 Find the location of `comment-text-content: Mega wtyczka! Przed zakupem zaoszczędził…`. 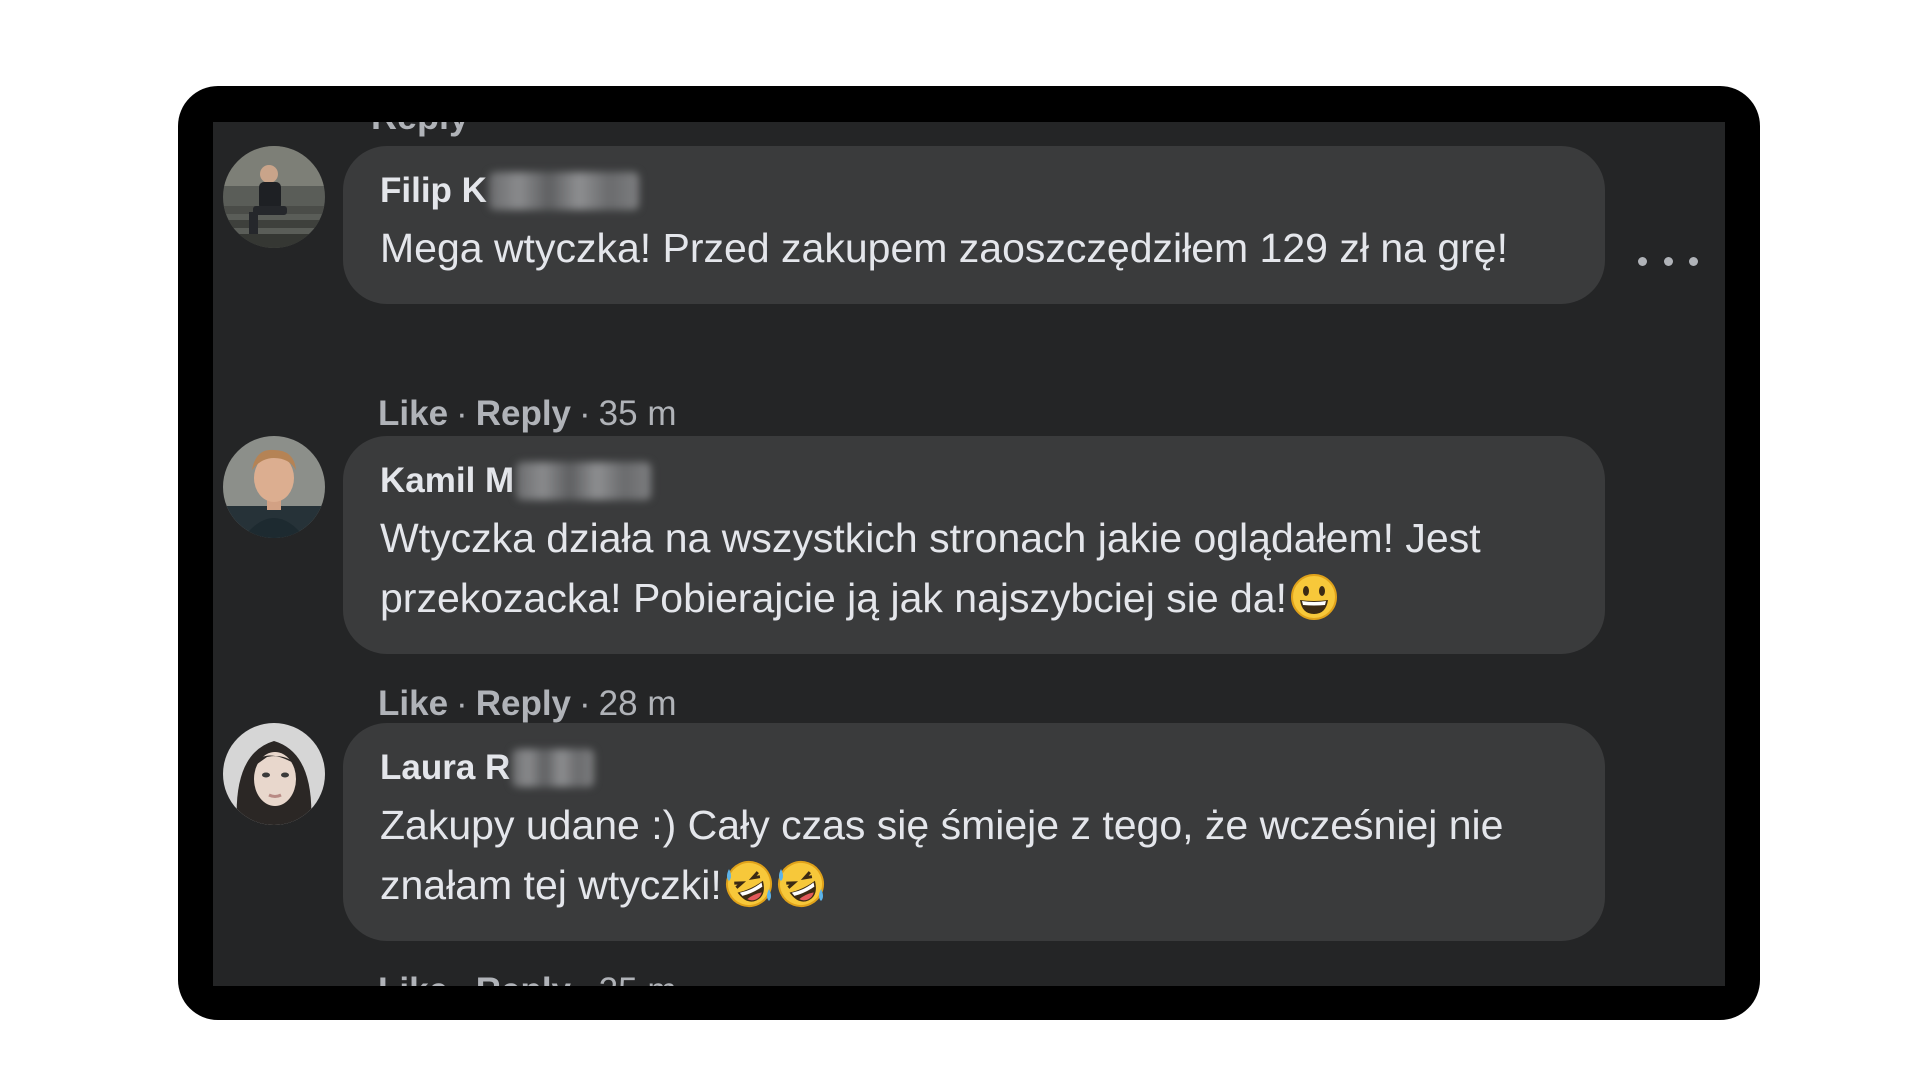

comment-text-content: Mega wtyczka! Przed zakupem zaoszczędził… is located at coordinates (944, 248).